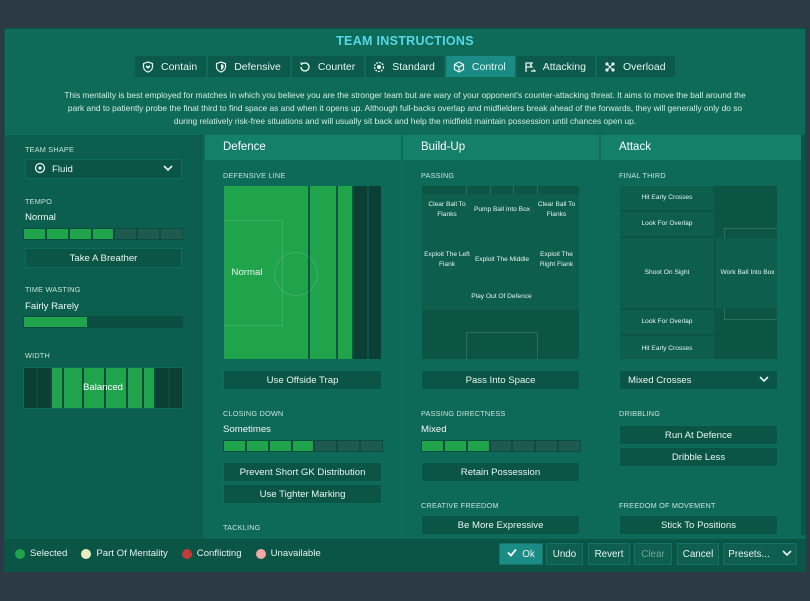 Image resolution: width=810 pixels, height=601 pixels. Describe the element at coordinates (698, 525) in the screenshot. I see `stick-to-positions-button: Stick To Positions` at that location.